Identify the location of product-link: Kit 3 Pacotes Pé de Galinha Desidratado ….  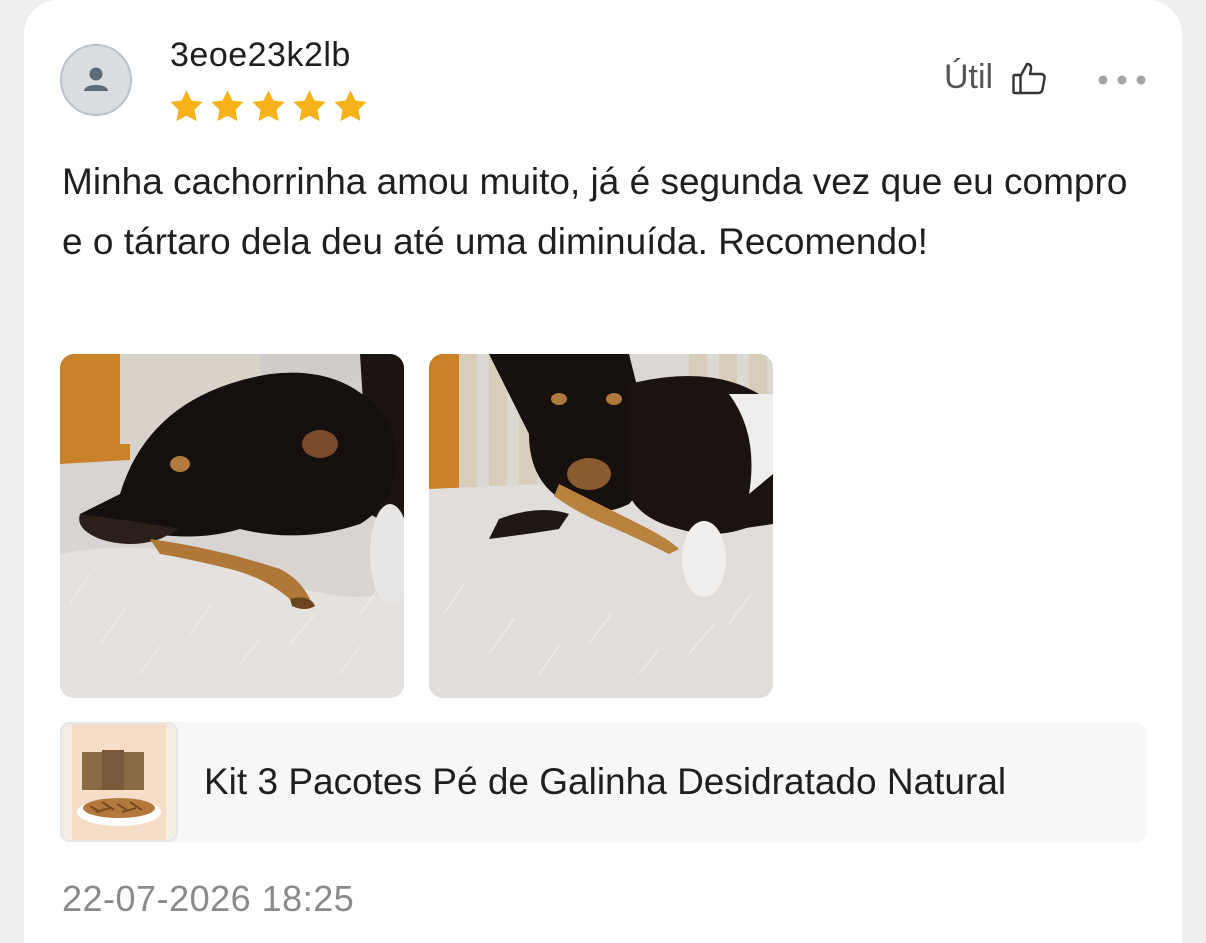
(603, 782).